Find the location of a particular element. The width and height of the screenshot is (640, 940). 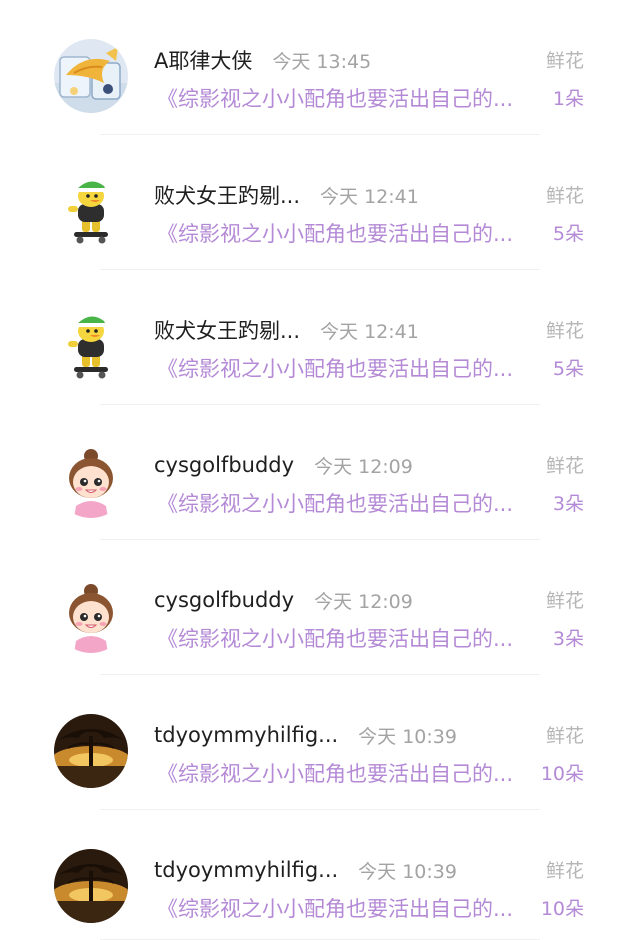

record-time: 今天 13:45 is located at coordinates (322, 61).